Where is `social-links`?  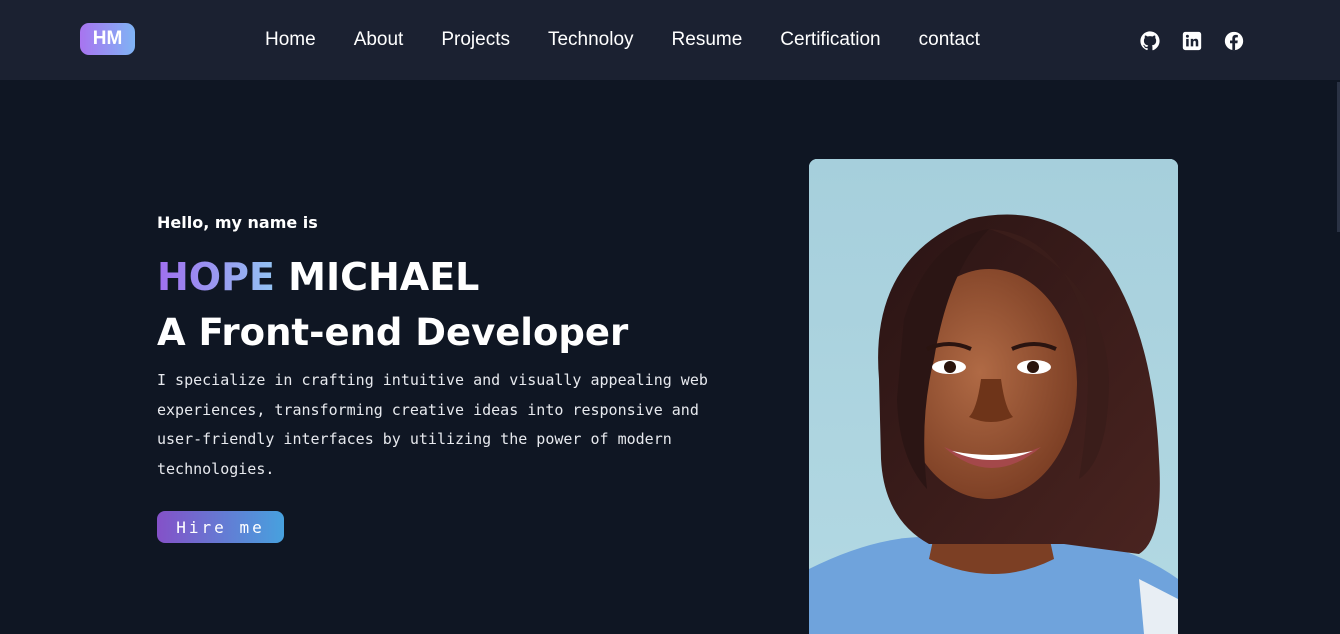 social-links is located at coordinates (1192, 41).